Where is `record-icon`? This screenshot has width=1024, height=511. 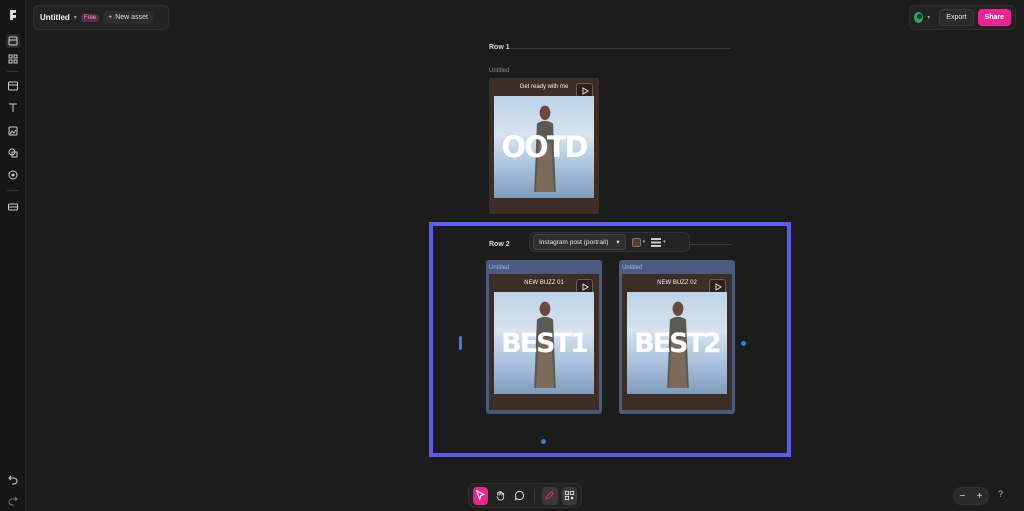
record-icon is located at coordinates (13, 175).